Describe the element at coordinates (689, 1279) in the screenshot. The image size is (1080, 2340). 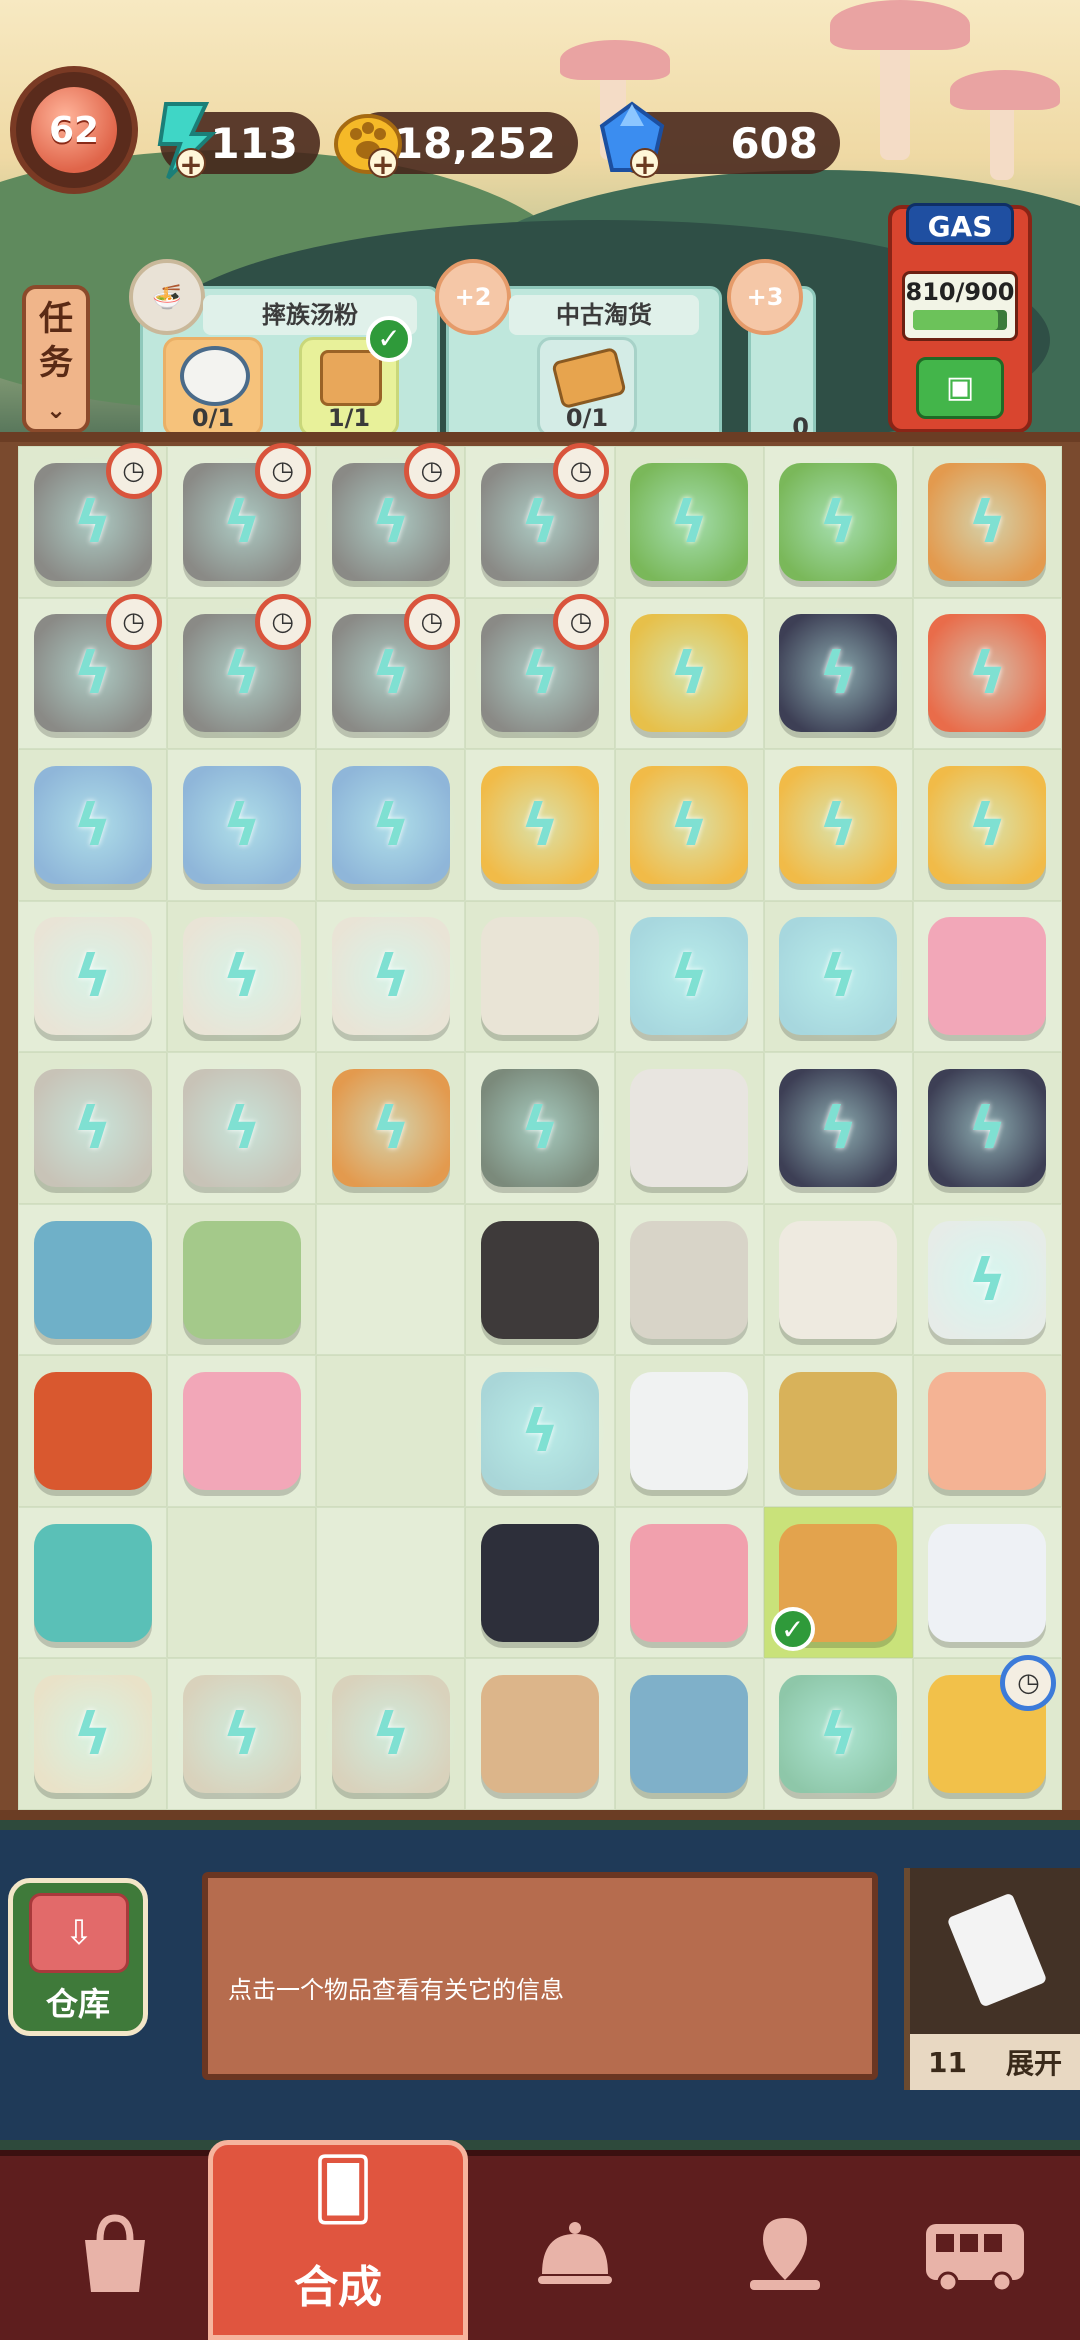
I see `bowl-item-icon` at that location.